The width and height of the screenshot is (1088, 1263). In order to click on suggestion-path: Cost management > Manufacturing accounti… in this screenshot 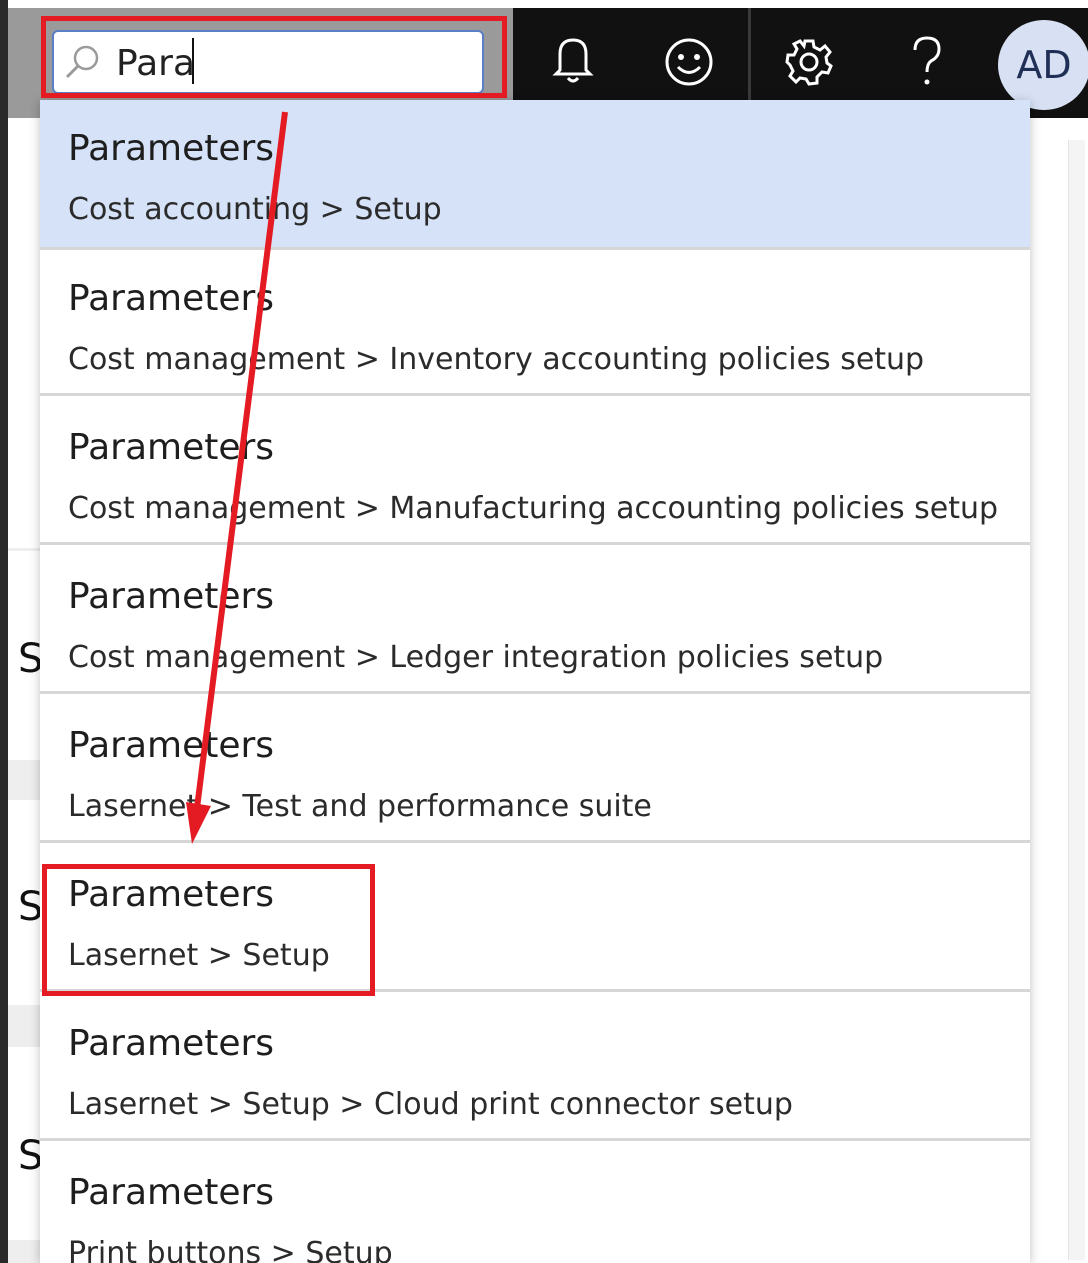, I will do `click(533, 508)`.